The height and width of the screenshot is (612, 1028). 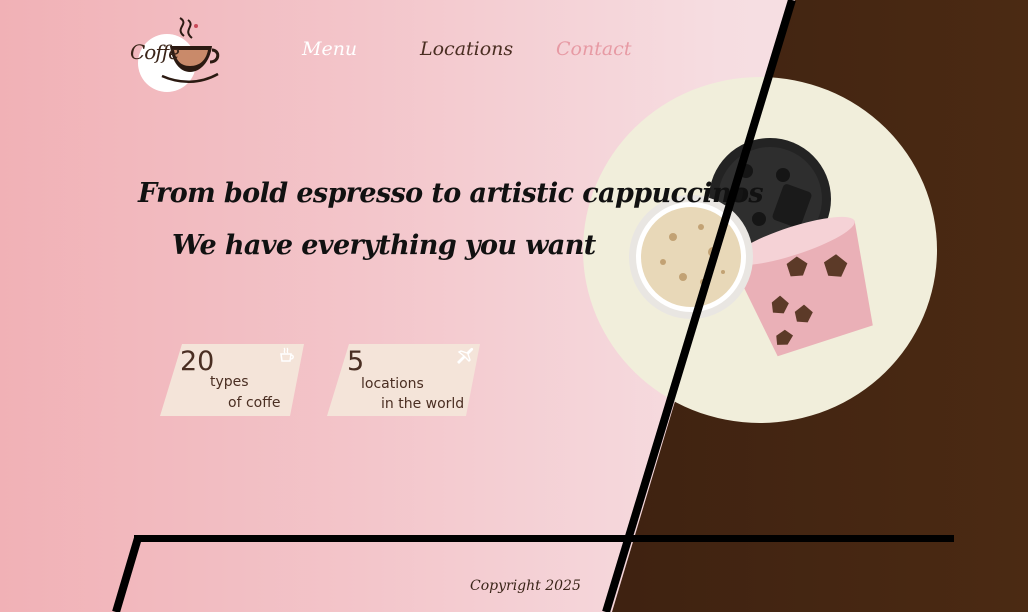 I want to click on footer-divider-bar, so click(x=544, y=538).